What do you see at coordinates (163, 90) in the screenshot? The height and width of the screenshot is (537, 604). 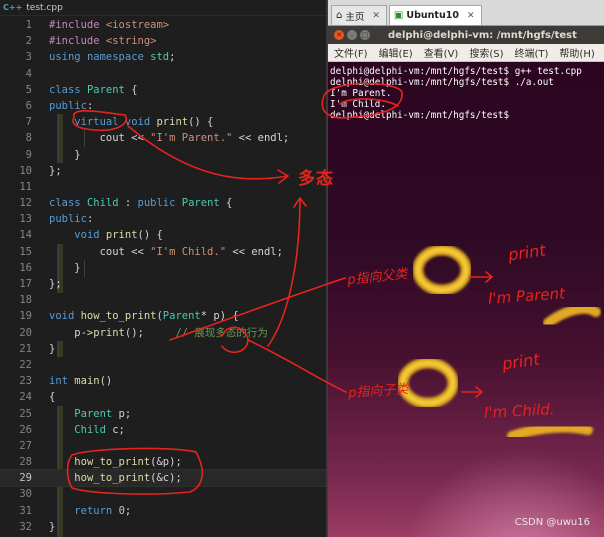 I see `code-line: 5 class Parent {` at bounding box center [163, 90].